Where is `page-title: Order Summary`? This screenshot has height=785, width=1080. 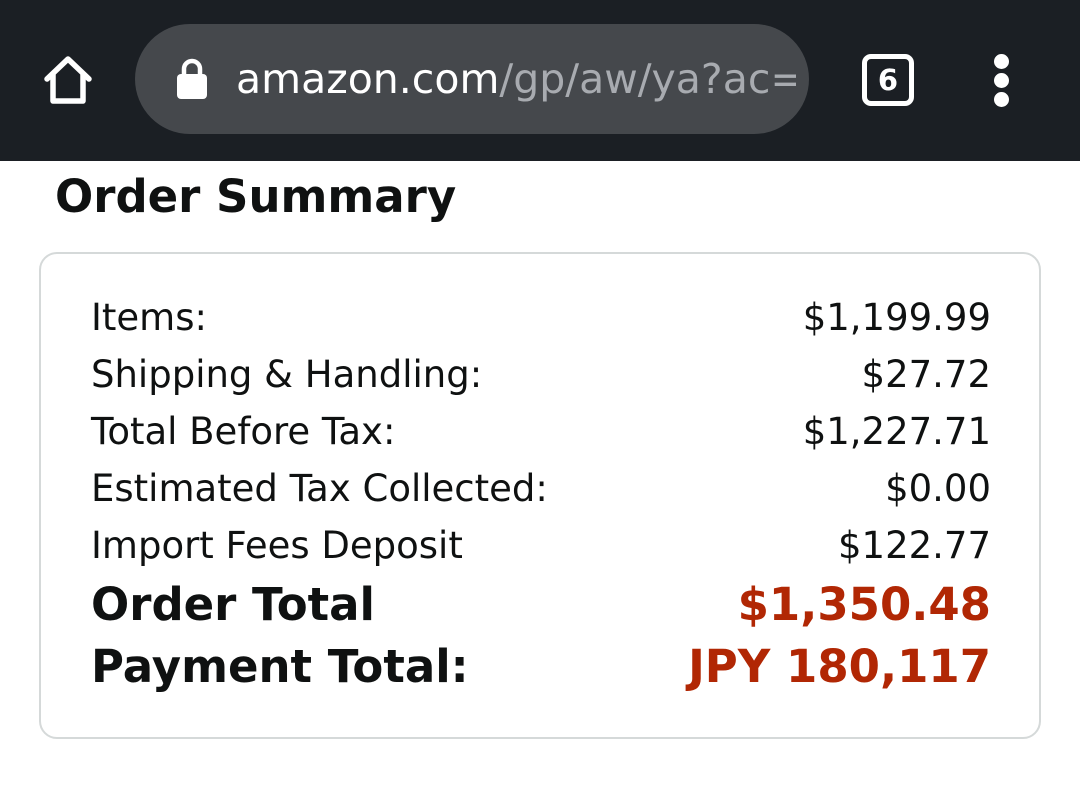
page-title: Order Summary is located at coordinates (256, 196).